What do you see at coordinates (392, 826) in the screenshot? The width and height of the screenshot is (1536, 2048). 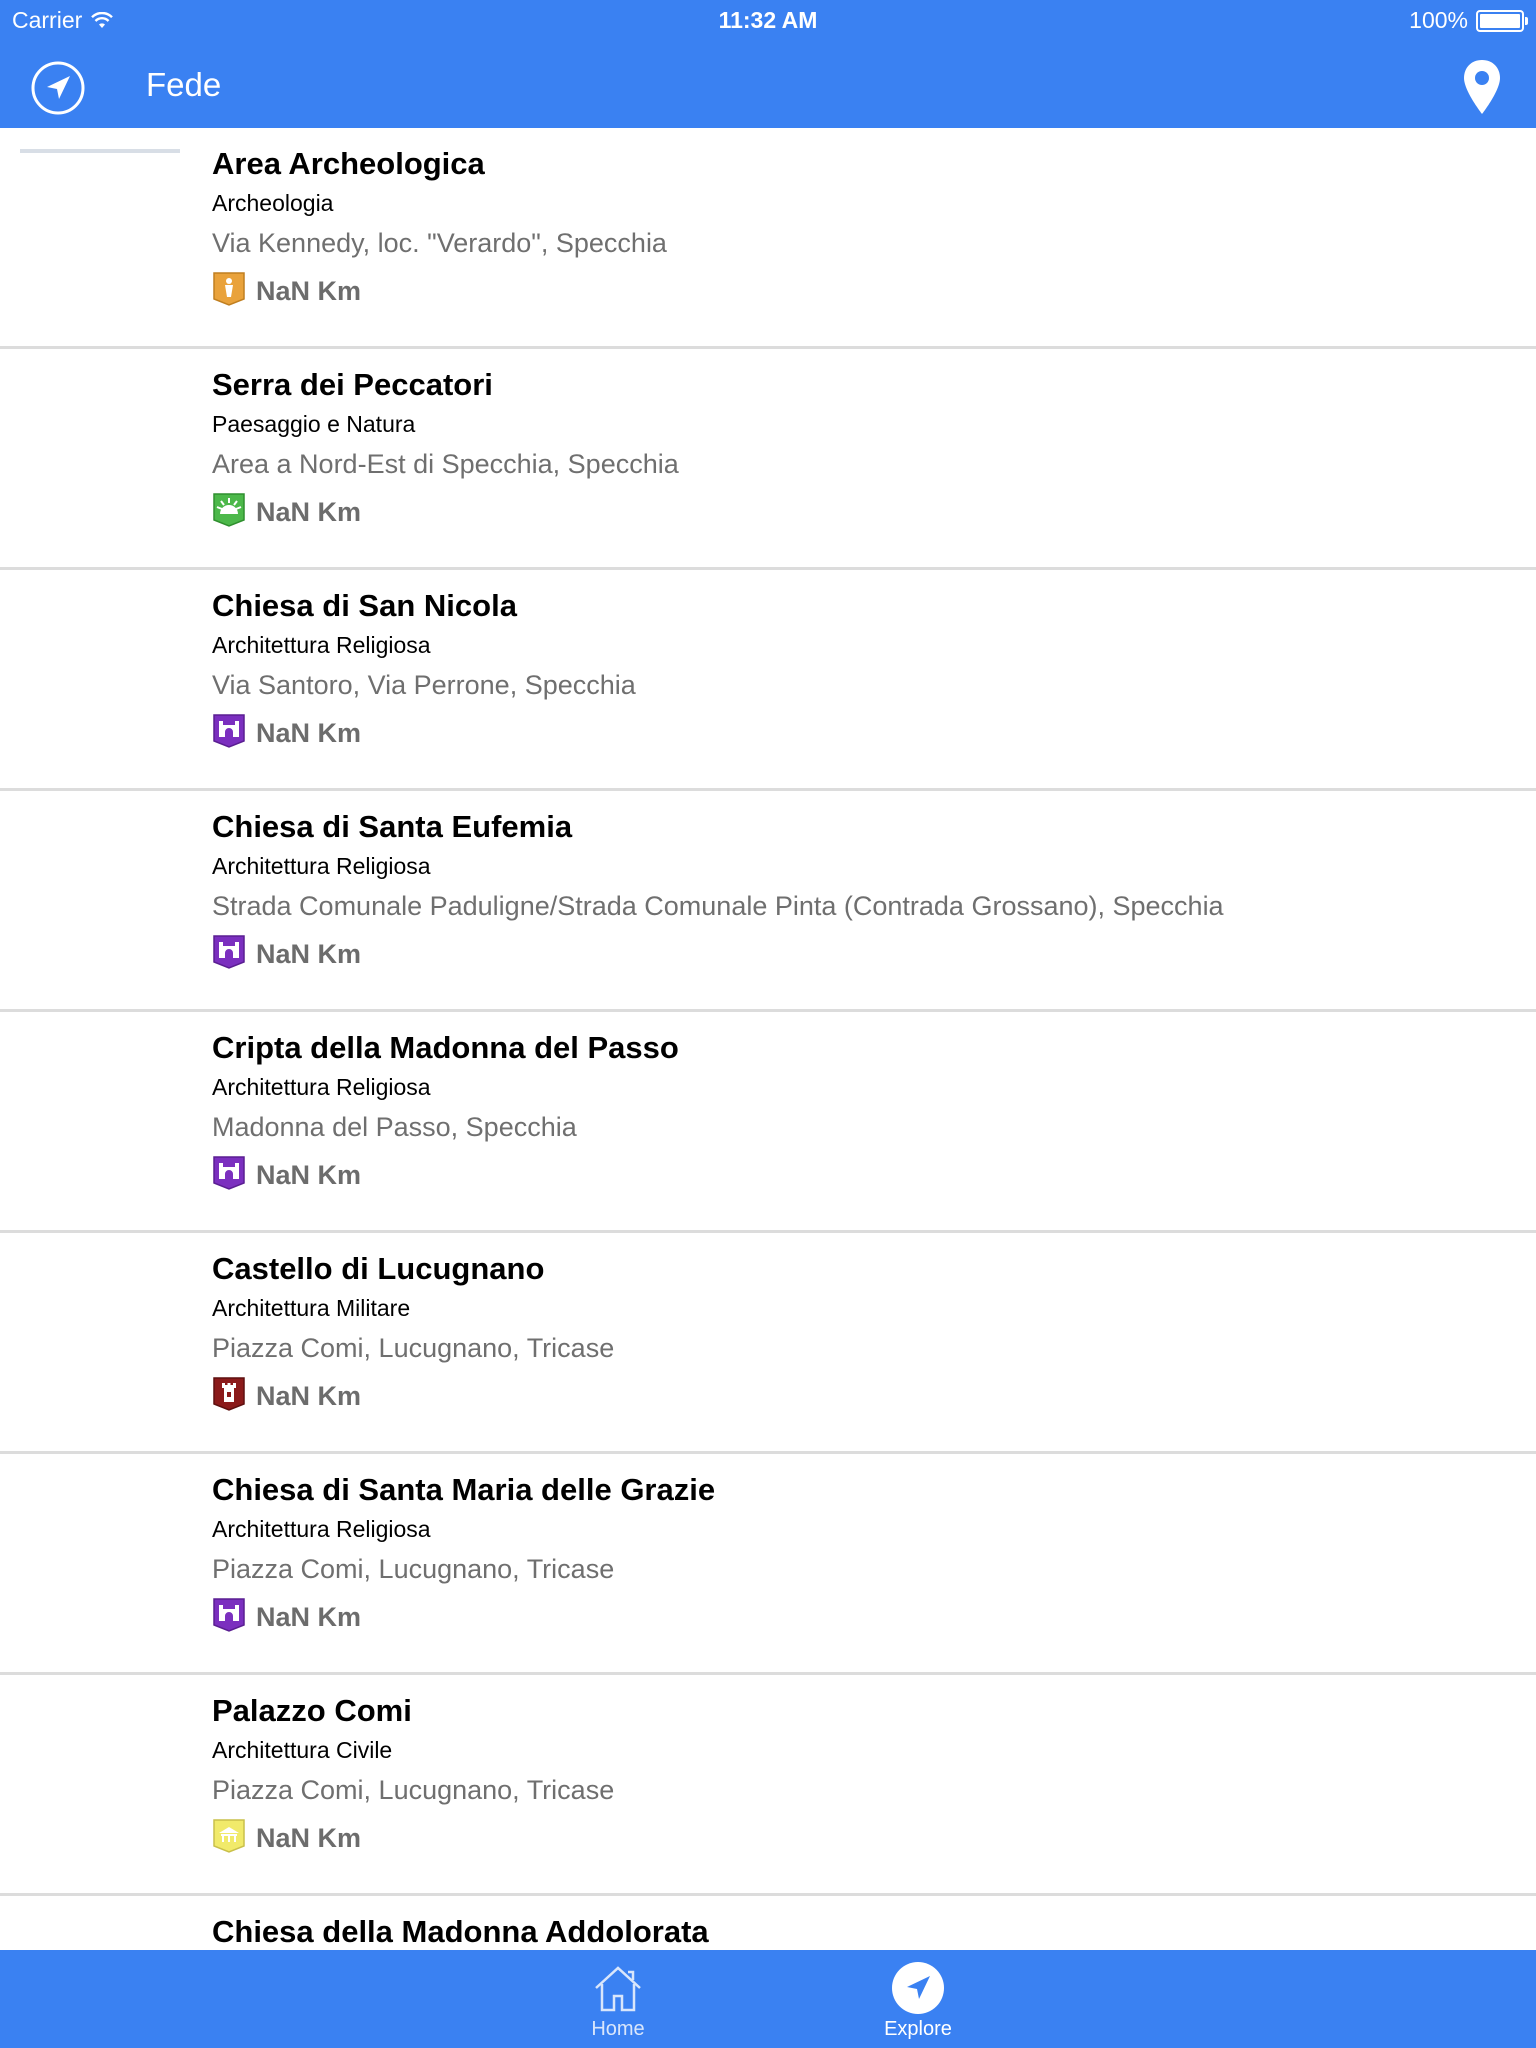 I see `place-title: Chiesa di Santa Eufemia` at bounding box center [392, 826].